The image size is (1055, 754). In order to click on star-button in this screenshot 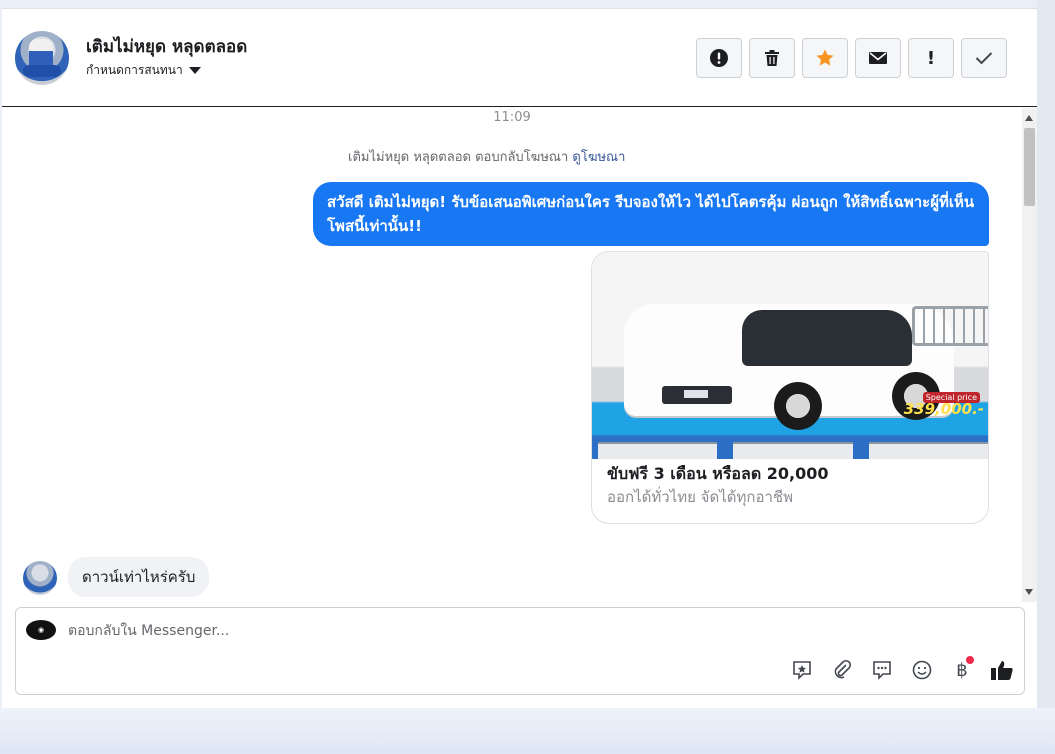, I will do `click(825, 58)`.